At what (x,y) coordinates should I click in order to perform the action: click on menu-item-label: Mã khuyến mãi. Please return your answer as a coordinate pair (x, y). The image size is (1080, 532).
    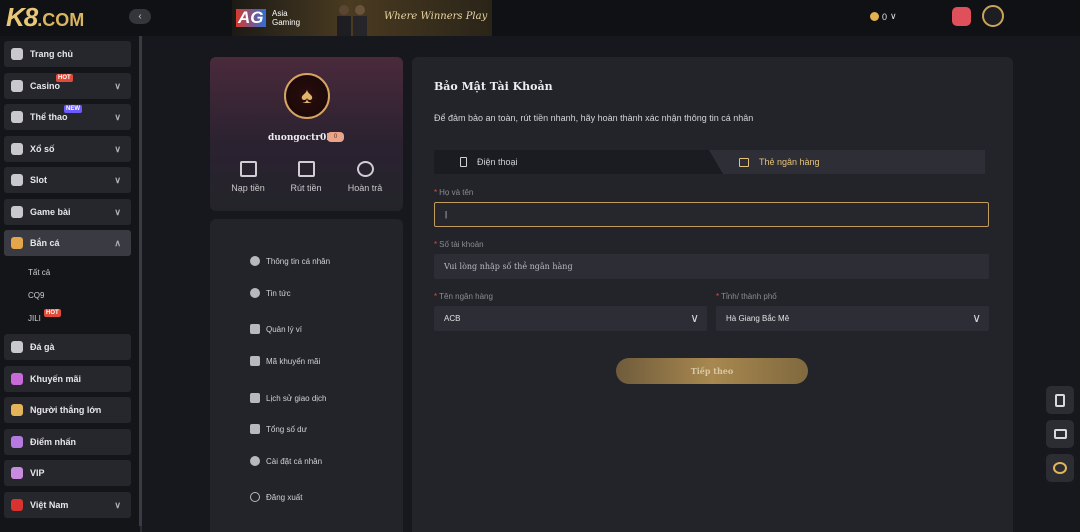
    Looking at the image, I should click on (293, 361).